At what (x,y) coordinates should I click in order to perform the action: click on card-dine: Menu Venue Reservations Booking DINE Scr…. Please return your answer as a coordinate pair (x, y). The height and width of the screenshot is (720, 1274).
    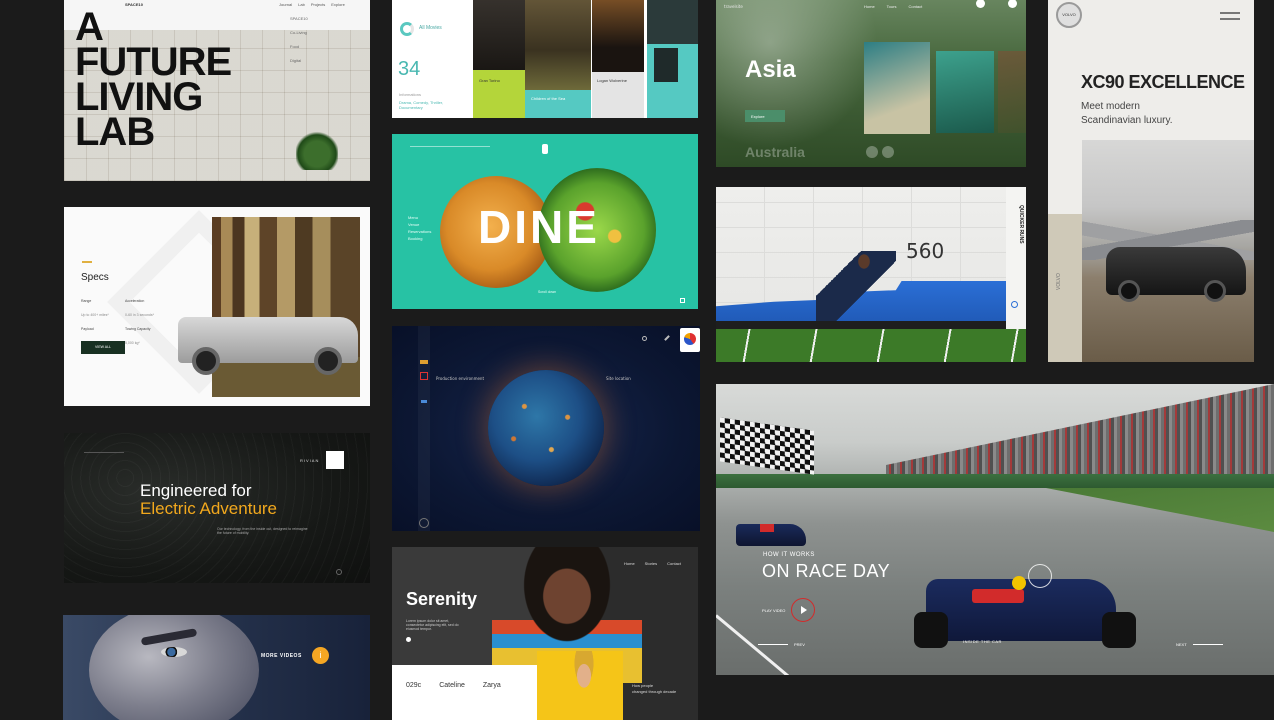
    Looking at the image, I should click on (545, 221).